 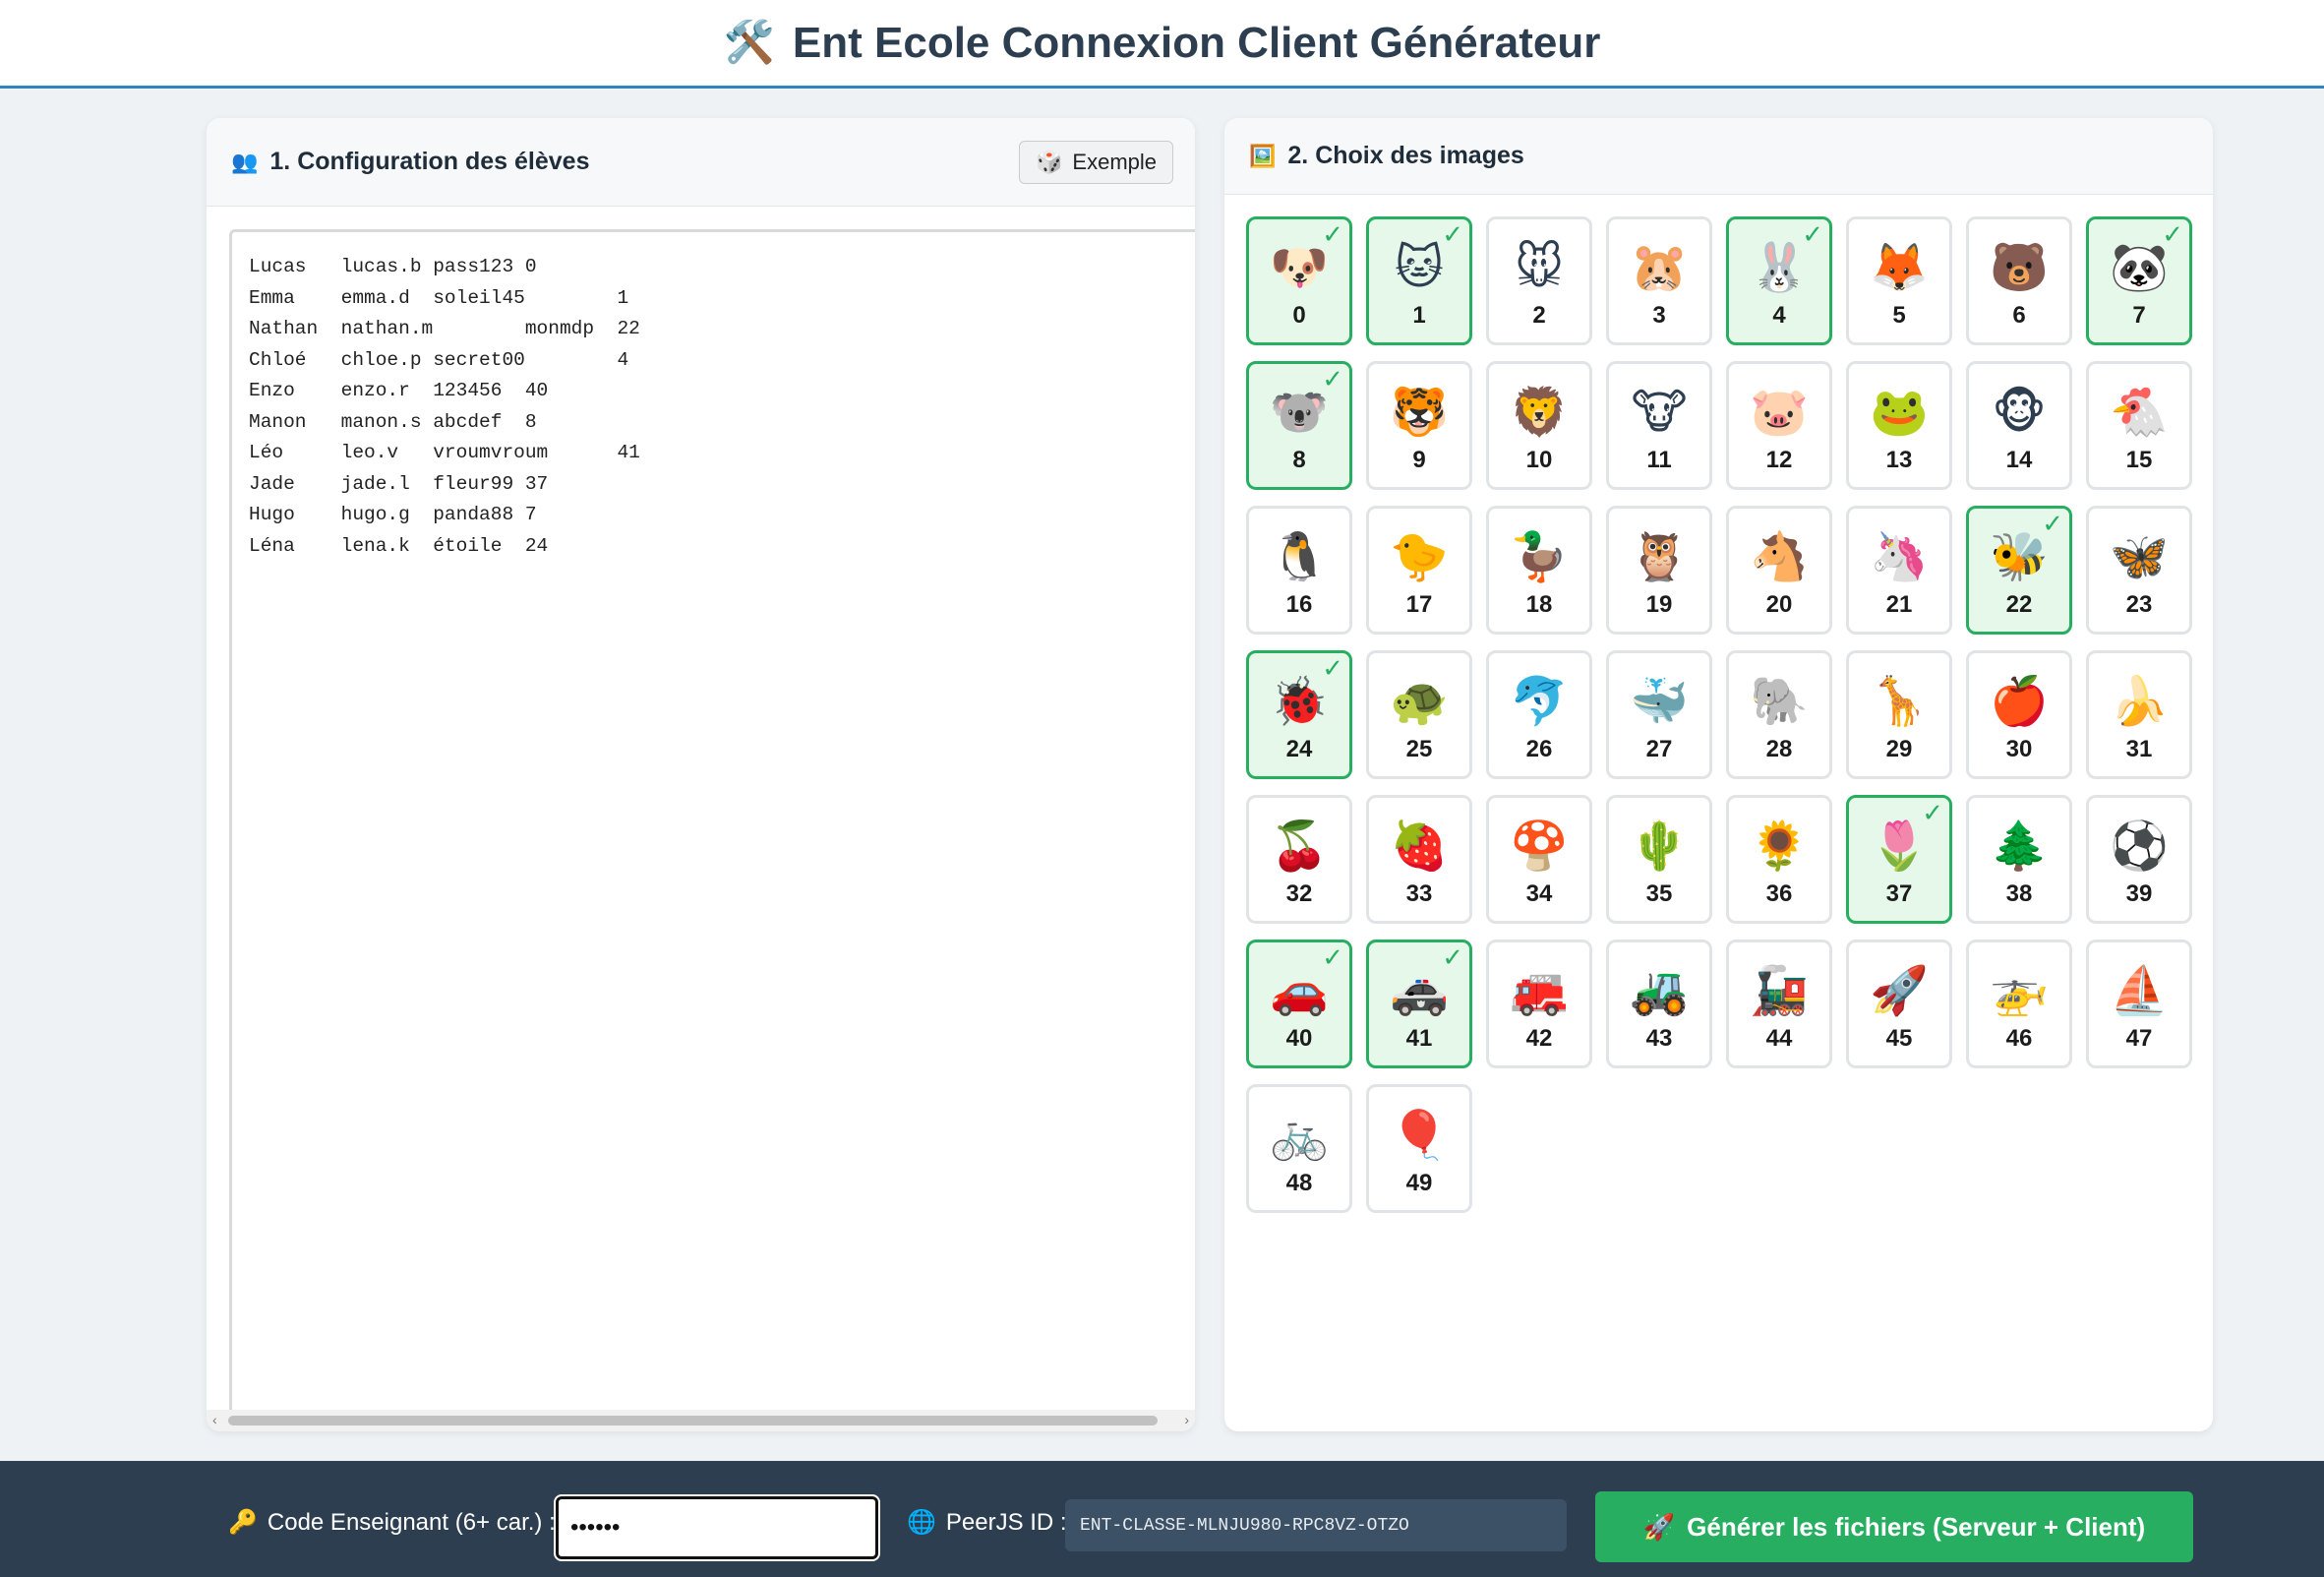 I want to click on image-tile-24: 🐞 24 ✓, so click(x=1299, y=714).